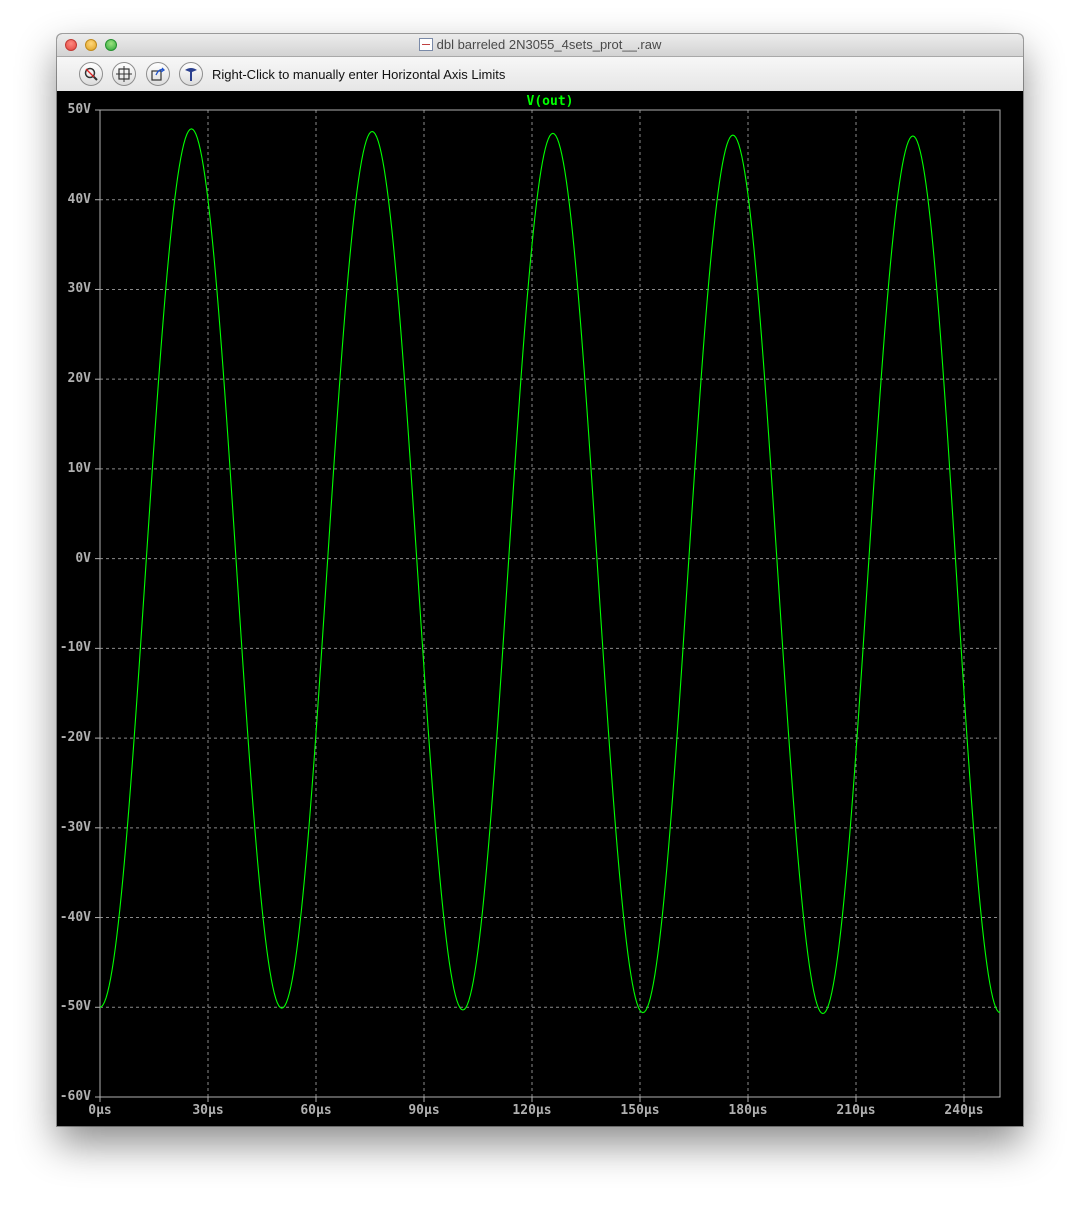 The height and width of the screenshot is (1206, 1080). I want to click on y-tick-label: 10V, so click(79, 468).